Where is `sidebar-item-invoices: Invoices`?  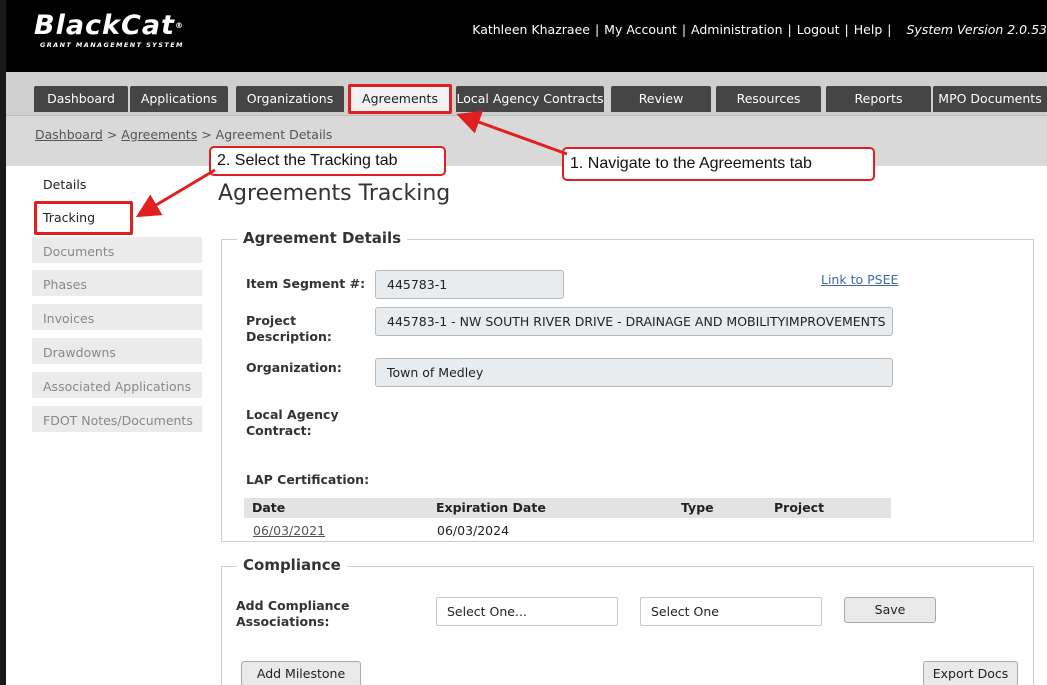 sidebar-item-invoices: Invoices is located at coordinates (117, 318).